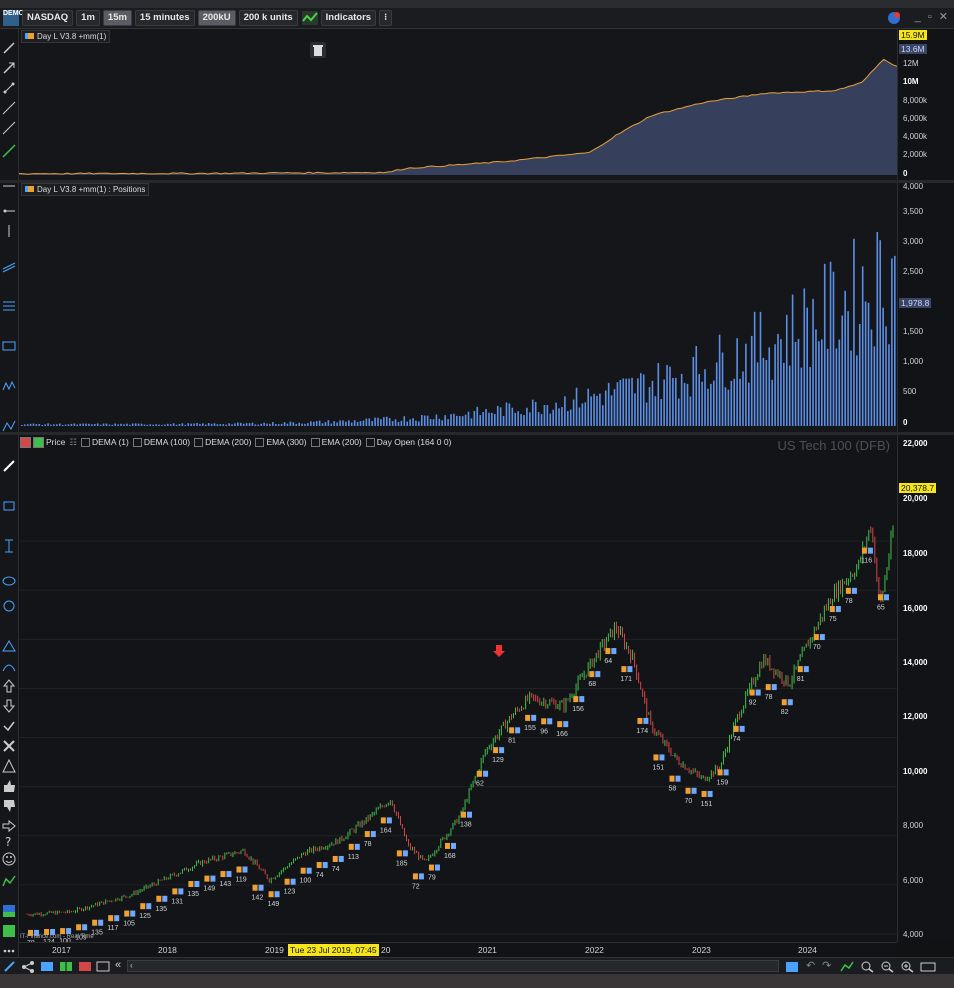  What do you see at coordinates (9, 931) in the screenshot?
I see `magnet-tool-icon` at bounding box center [9, 931].